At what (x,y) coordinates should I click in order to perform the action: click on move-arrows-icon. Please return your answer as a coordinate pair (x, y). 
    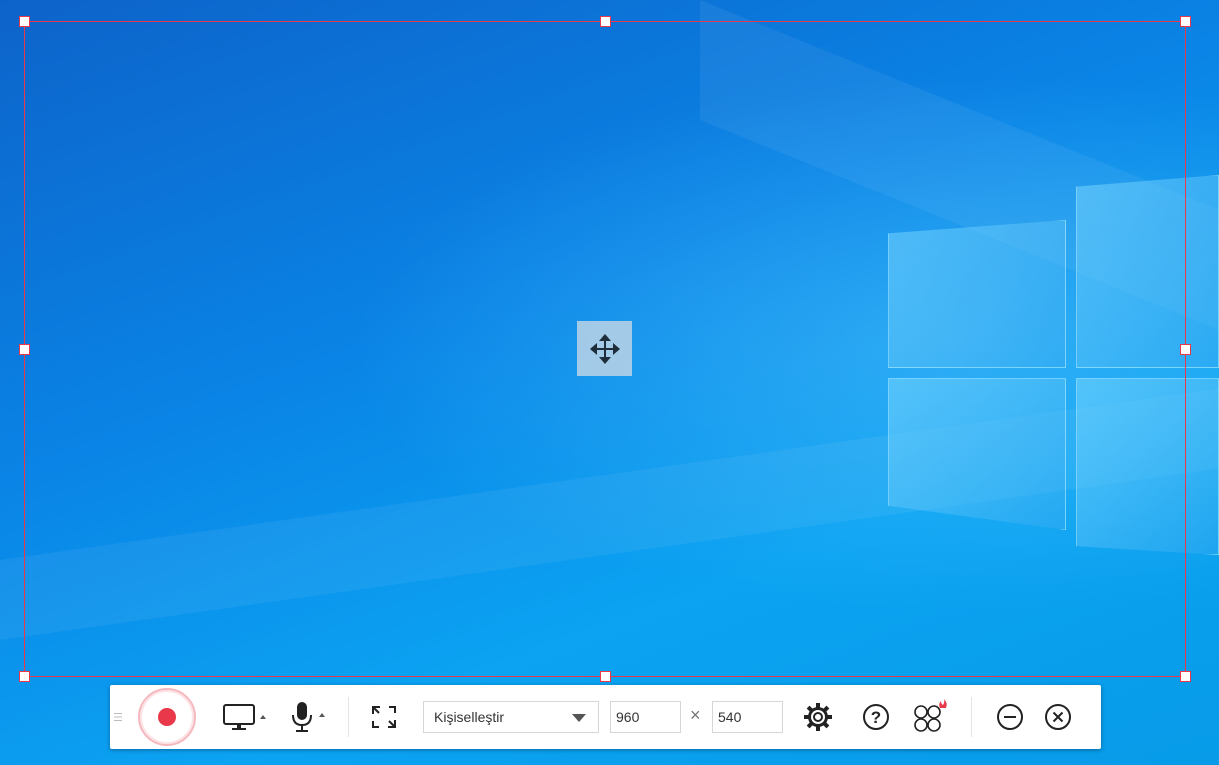
    Looking at the image, I should click on (604, 348).